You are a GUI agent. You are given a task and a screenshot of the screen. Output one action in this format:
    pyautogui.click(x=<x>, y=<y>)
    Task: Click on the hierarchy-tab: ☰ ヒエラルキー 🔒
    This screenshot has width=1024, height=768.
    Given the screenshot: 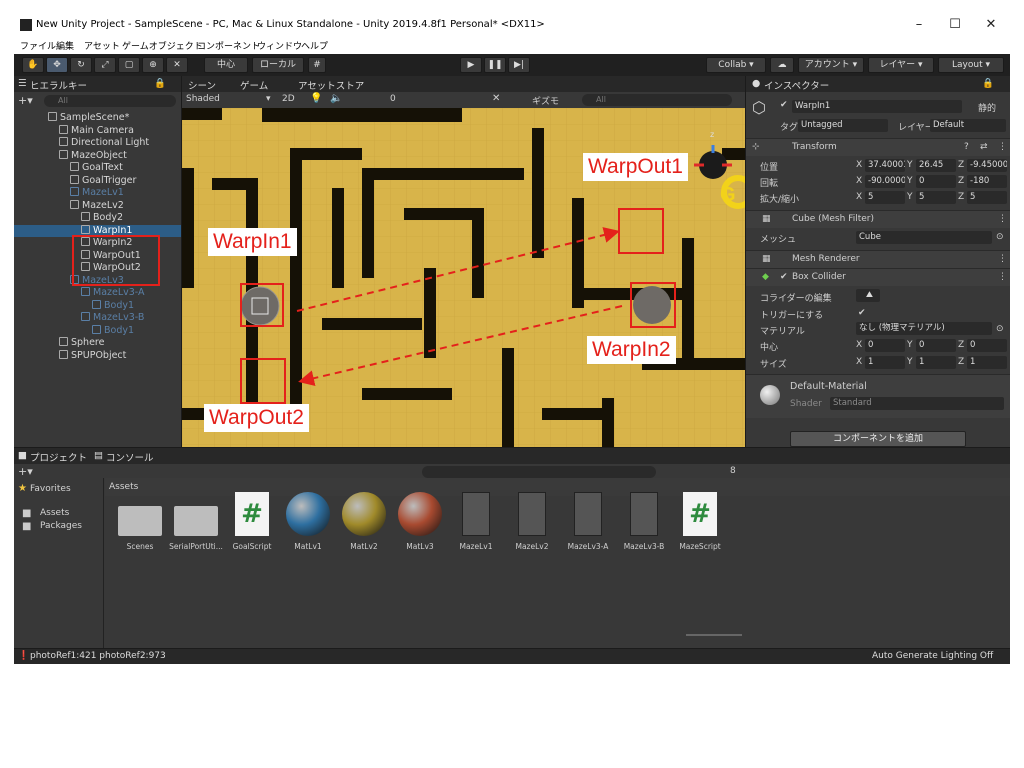 What is the action you would take?
    pyautogui.click(x=97, y=84)
    